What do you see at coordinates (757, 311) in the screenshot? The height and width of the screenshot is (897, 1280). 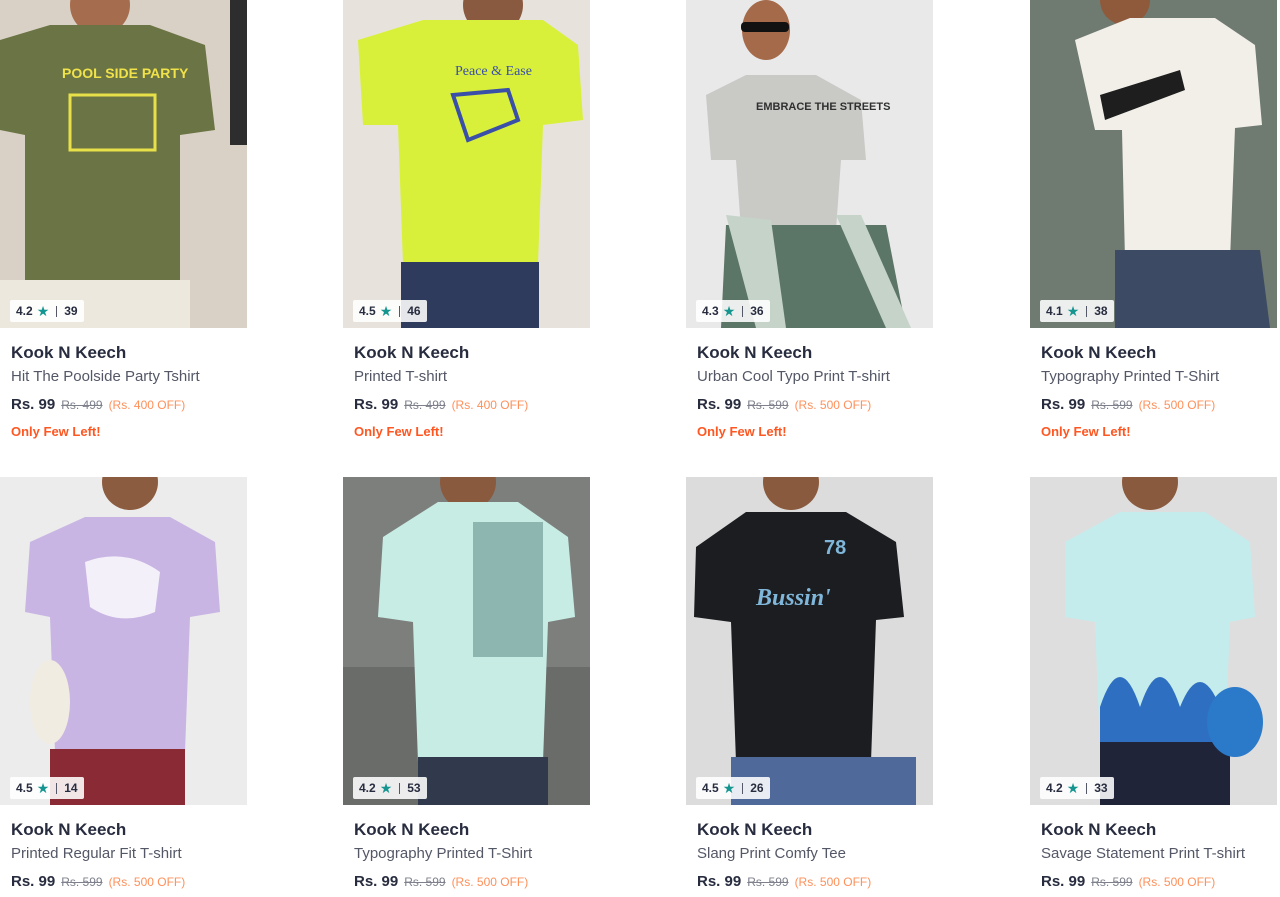 I see `rating-count: 36` at bounding box center [757, 311].